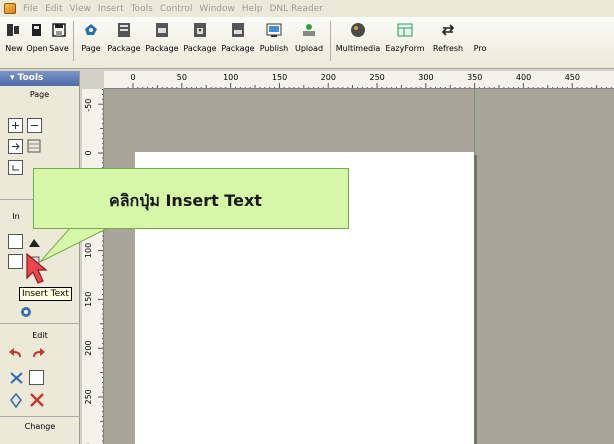 The height and width of the screenshot is (444, 614). I want to click on package-label: Package, so click(124, 48).